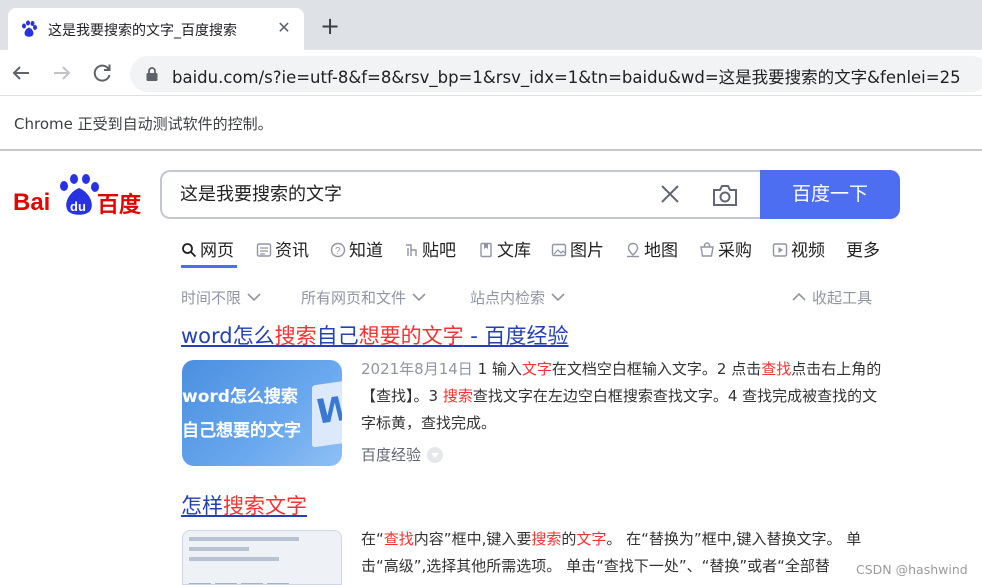 The image size is (982, 585). What do you see at coordinates (217, 251) in the screenshot?
I see `tab-label: 网页` at bounding box center [217, 251].